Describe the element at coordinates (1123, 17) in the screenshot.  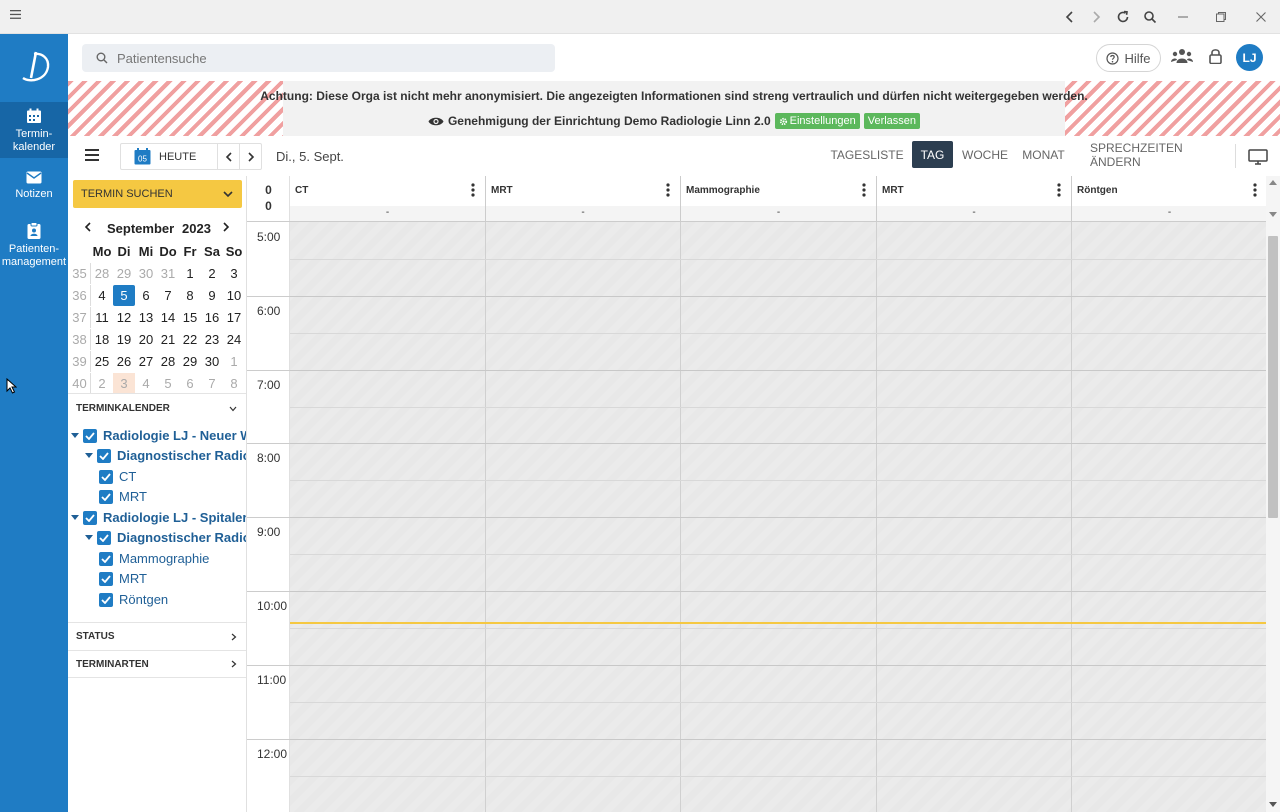
I see `reload-icon` at that location.